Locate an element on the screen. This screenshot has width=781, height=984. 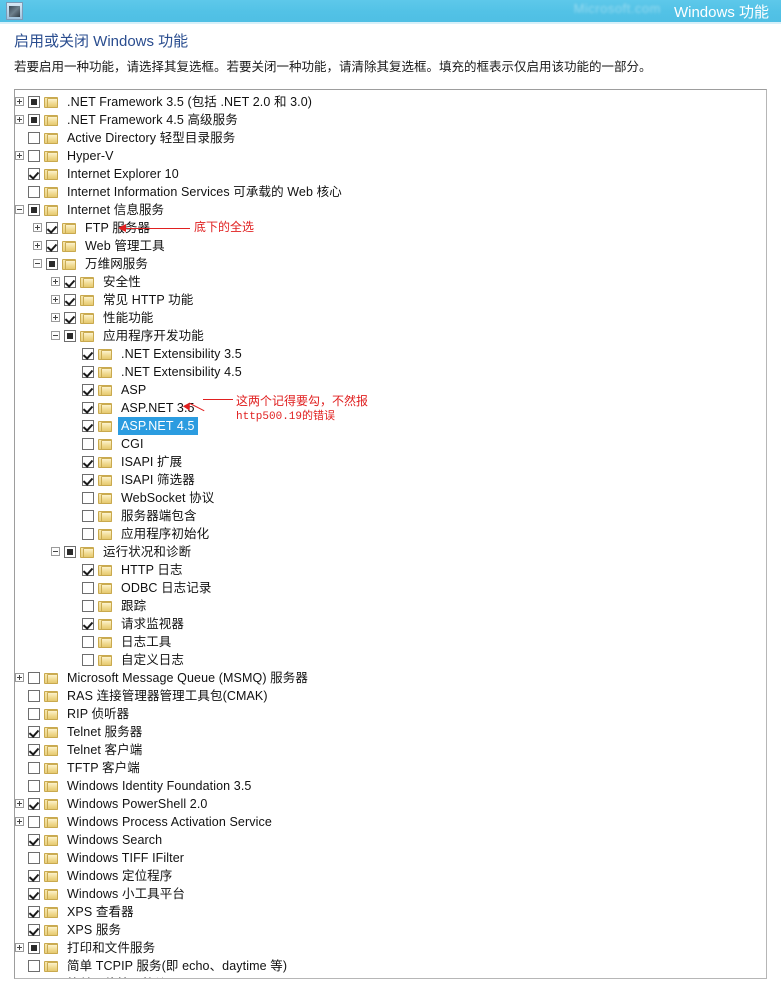
tree-row: WebSocket 协议 is located at coordinates (390, 498).